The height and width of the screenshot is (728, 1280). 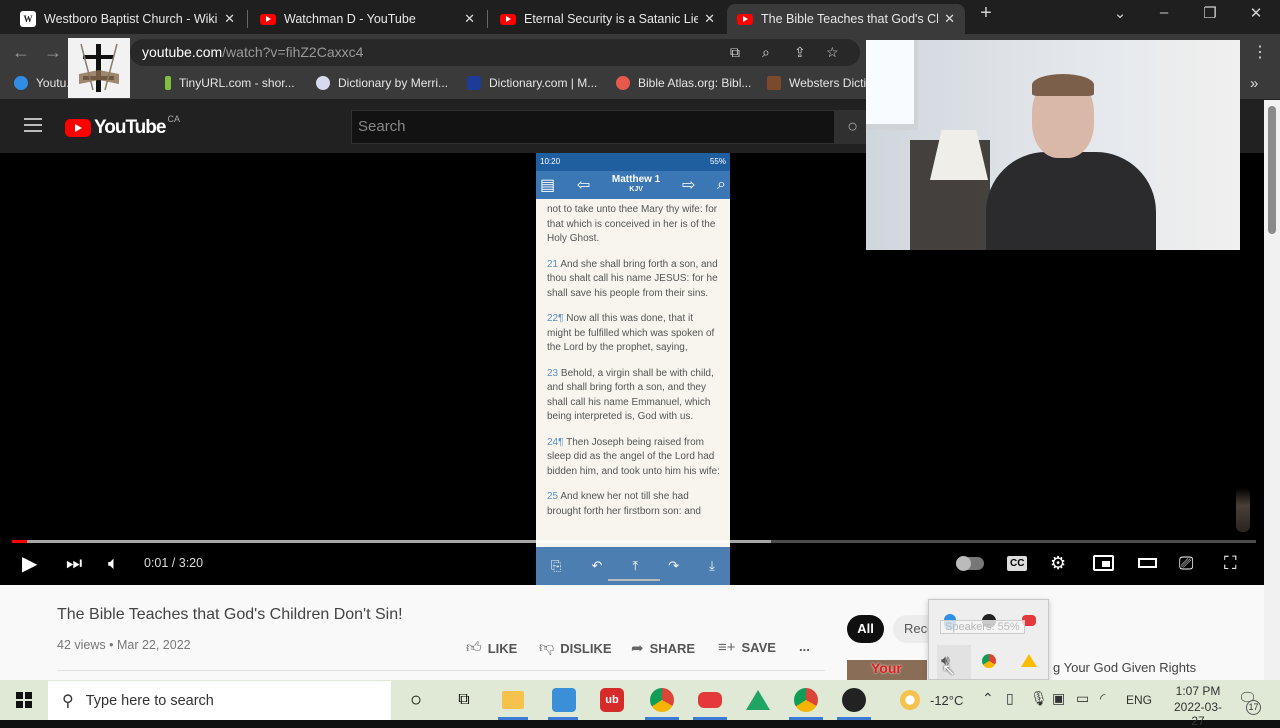 I want to click on tab-divider, so click(x=487, y=19).